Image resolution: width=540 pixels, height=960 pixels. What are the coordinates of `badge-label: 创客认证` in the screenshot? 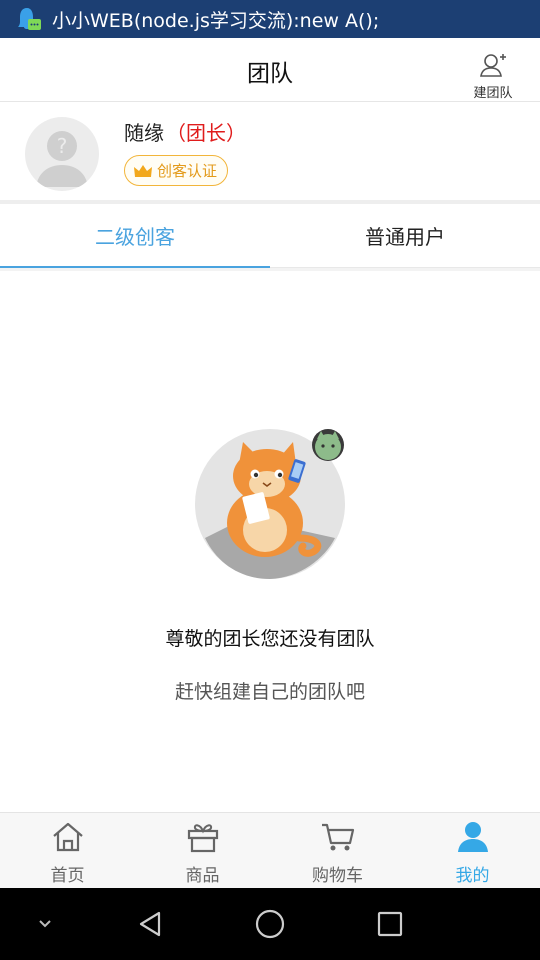 It's located at (187, 171).